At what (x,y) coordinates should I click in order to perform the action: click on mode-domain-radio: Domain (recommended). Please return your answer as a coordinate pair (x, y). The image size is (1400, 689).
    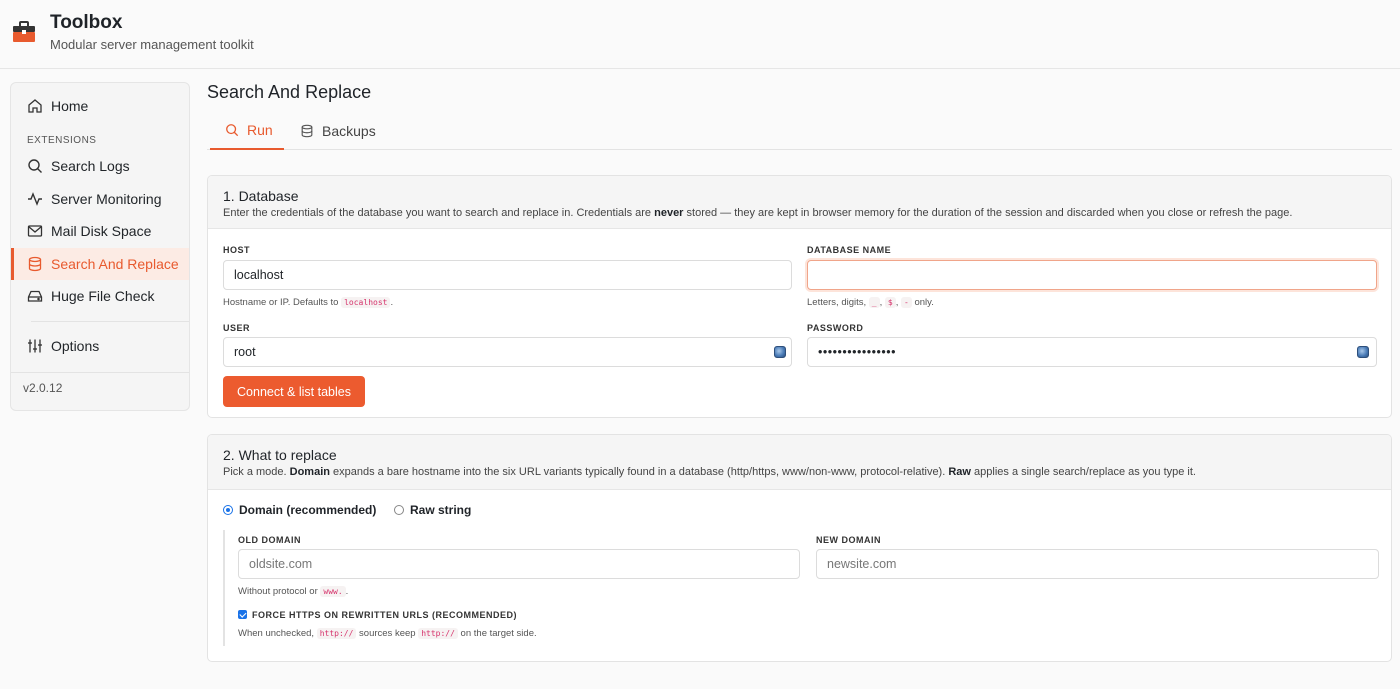
    Looking at the image, I should click on (299, 510).